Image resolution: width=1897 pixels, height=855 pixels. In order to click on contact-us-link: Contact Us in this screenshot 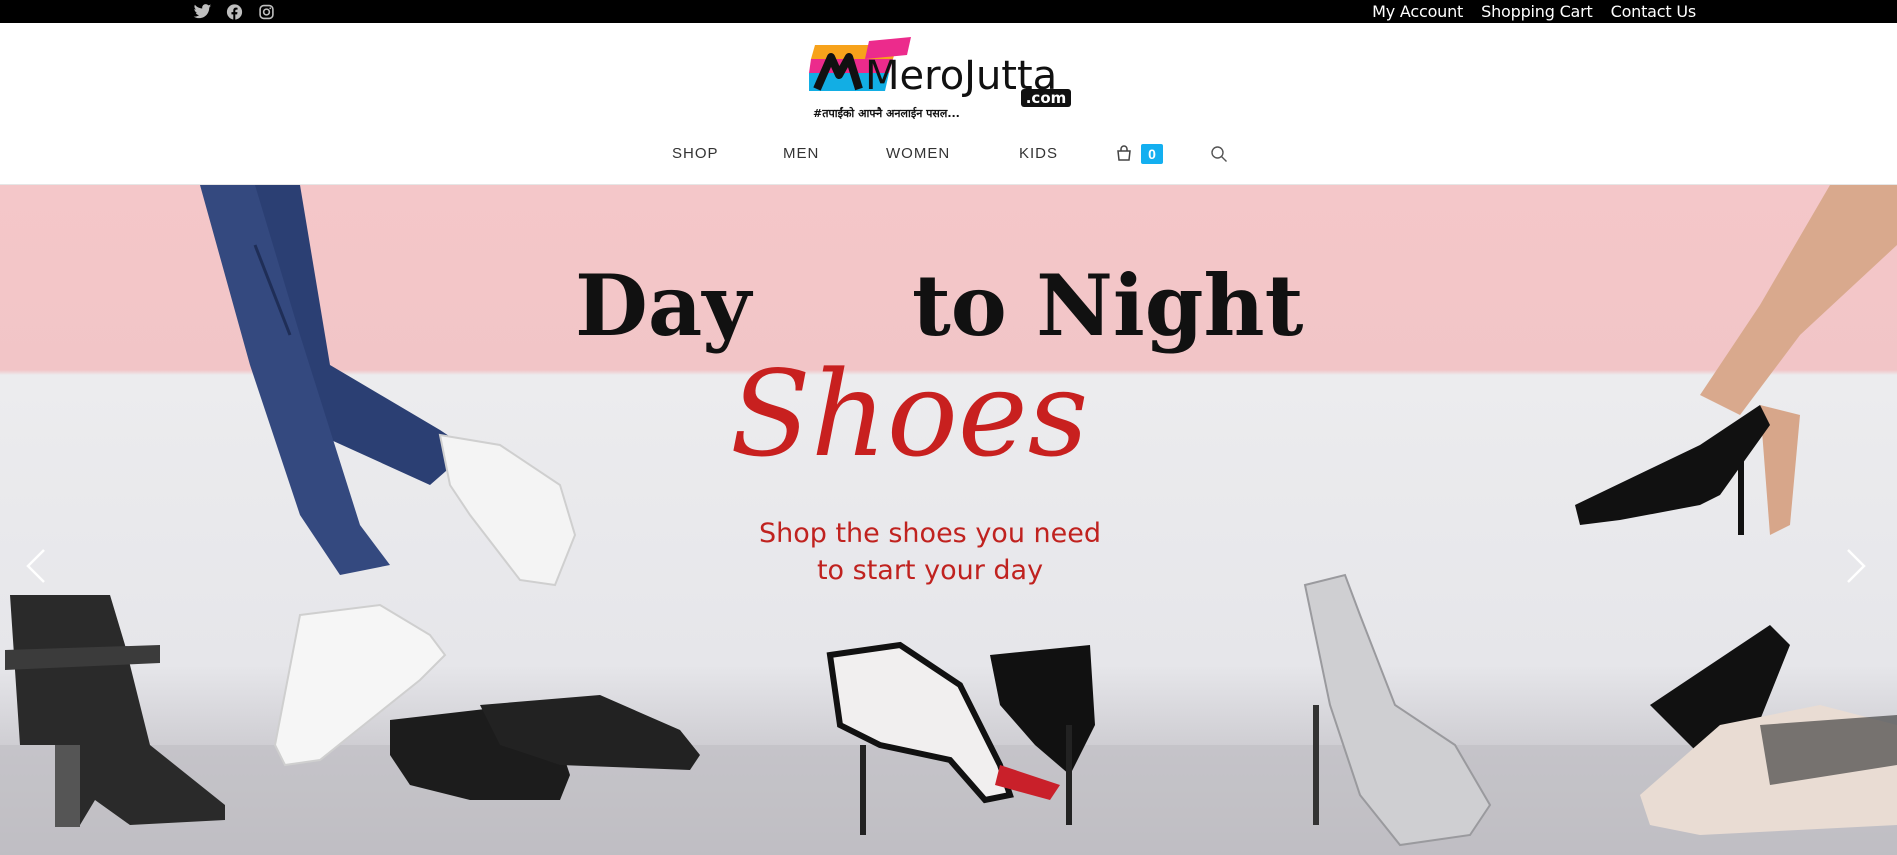, I will do `click(1654, 11)`.